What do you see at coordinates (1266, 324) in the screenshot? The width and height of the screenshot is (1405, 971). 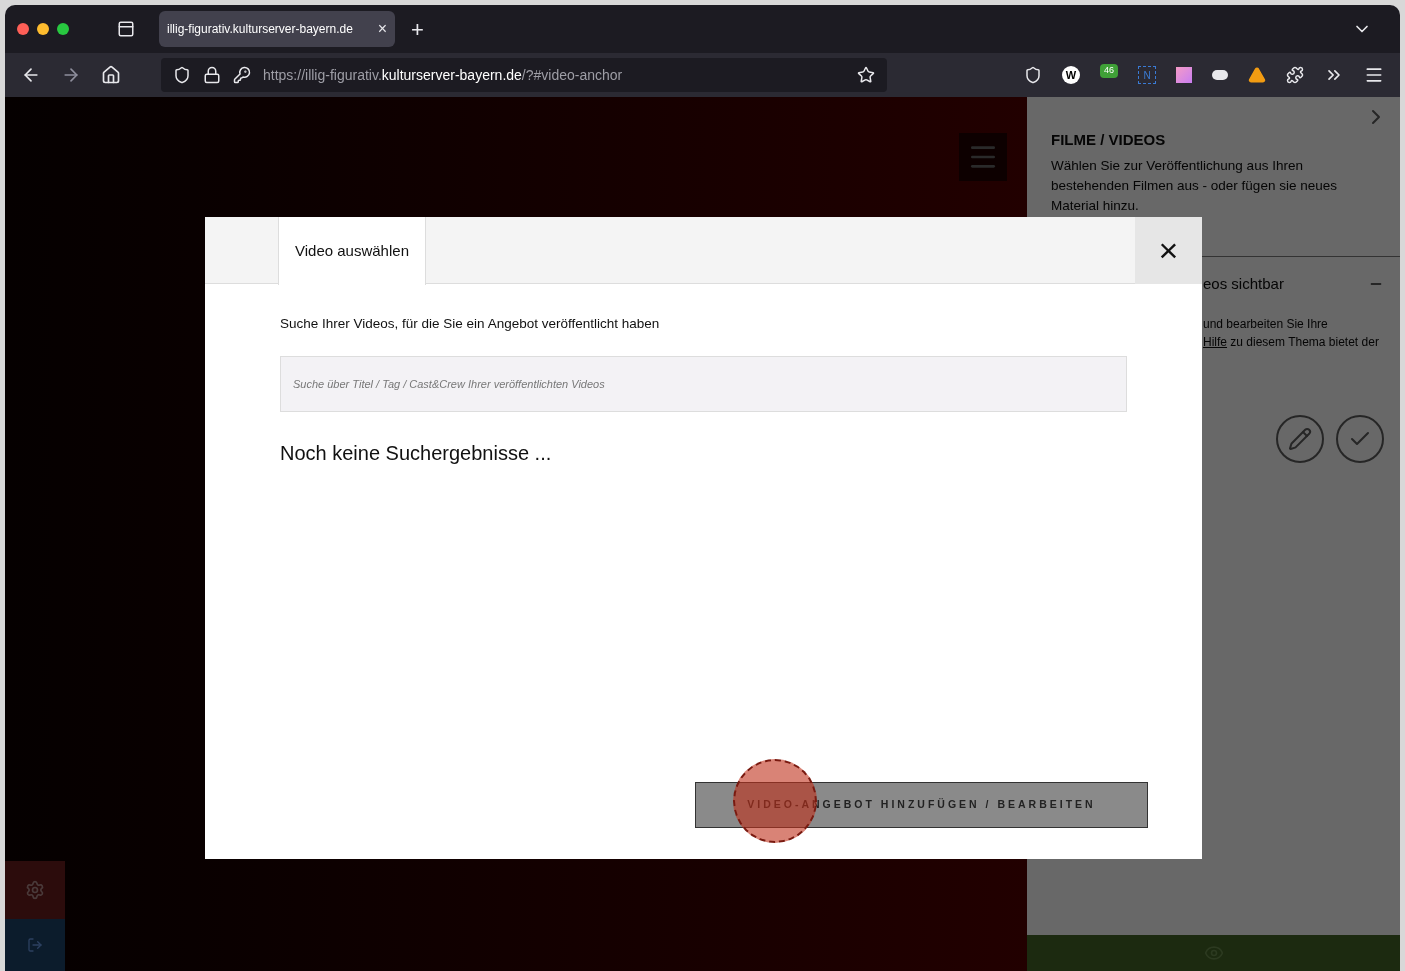 I see `section-text: und bearbeiten Sie Ihre` at bounding box center [1266, 324].